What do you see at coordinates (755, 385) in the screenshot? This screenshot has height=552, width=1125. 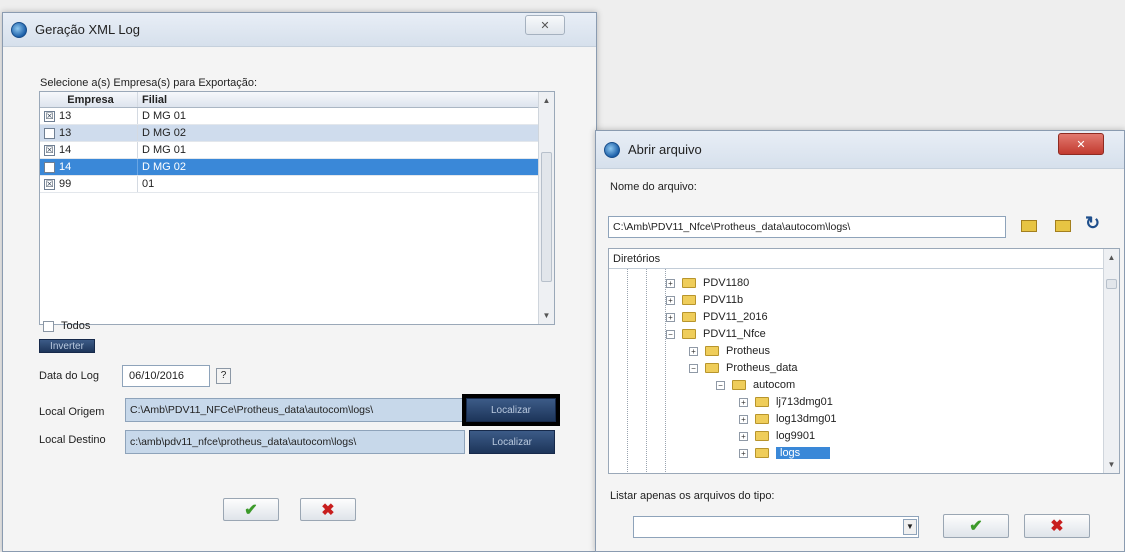 I see `tree-item: − autocom` at bounding box center [755, 385].